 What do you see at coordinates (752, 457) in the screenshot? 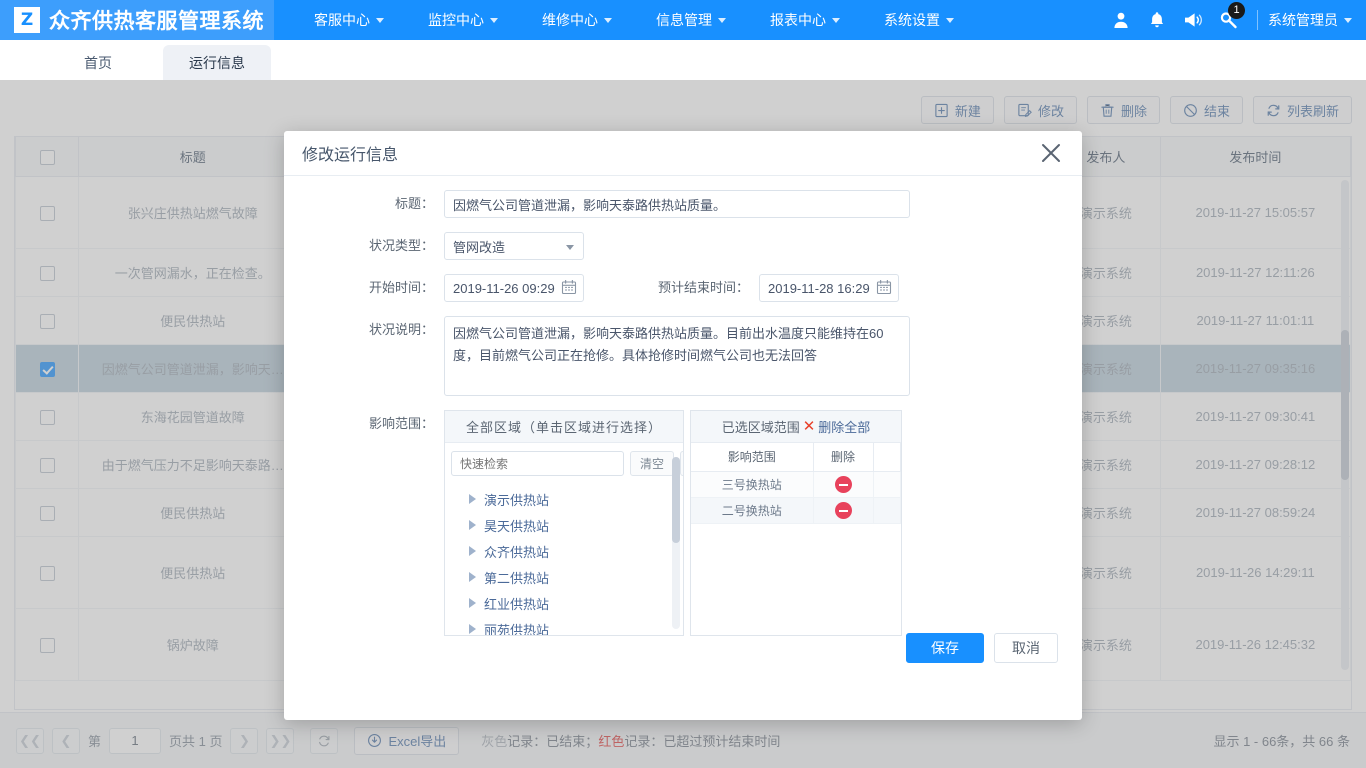
I see `selected-col-scope: 影响范围` at bounding box center [752, 457].